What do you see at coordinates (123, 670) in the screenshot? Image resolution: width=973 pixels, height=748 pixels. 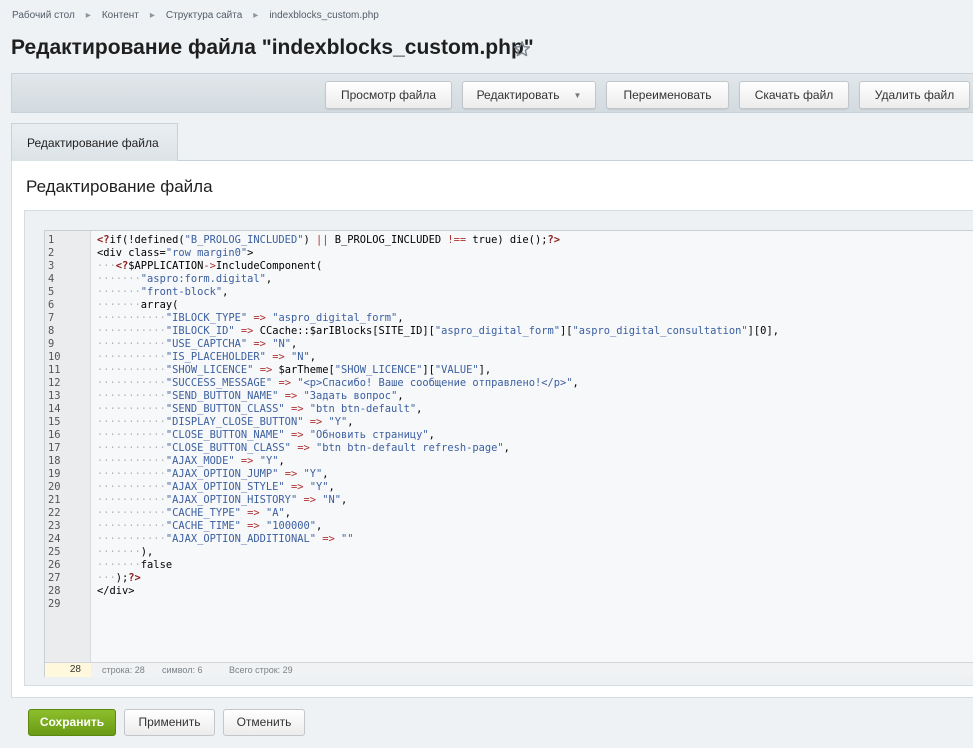 I see `status-line: строка: 28` at bounding box center [123, 670].